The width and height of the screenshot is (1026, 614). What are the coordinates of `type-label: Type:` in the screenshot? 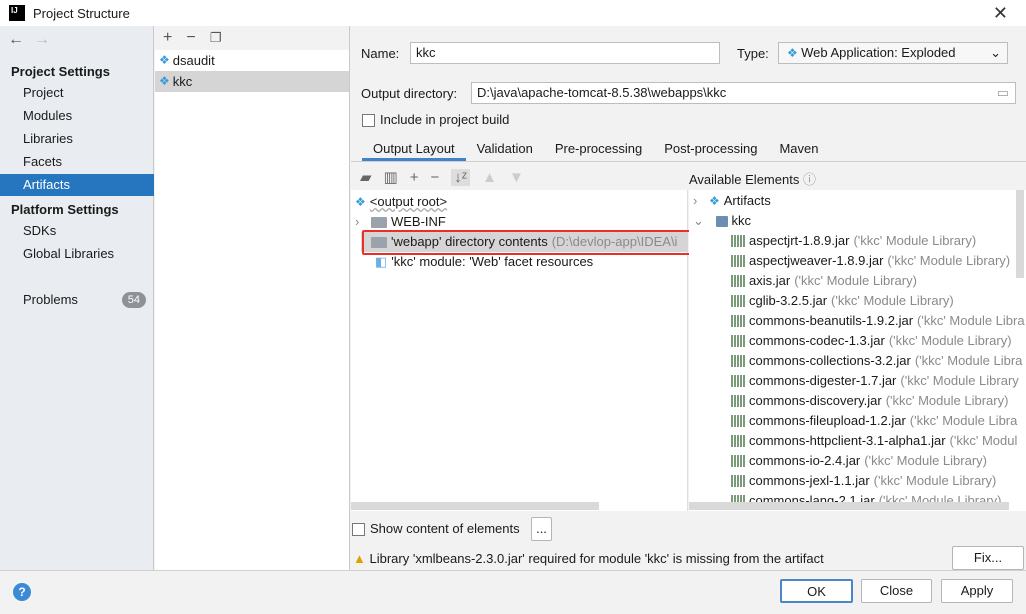 It's located at (753, 53).